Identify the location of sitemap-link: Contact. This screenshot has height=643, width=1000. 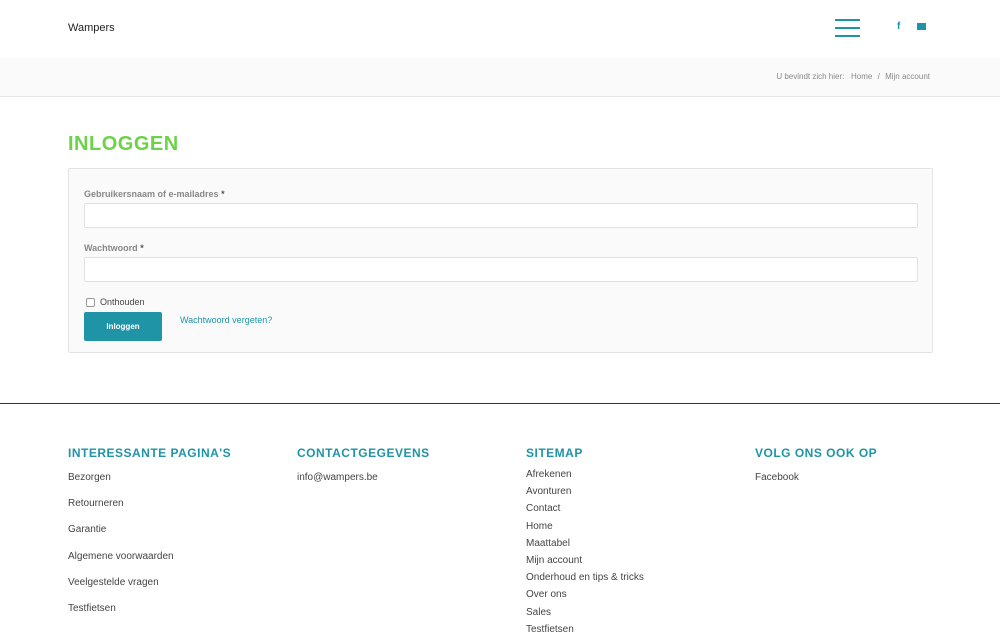
(585, 511).